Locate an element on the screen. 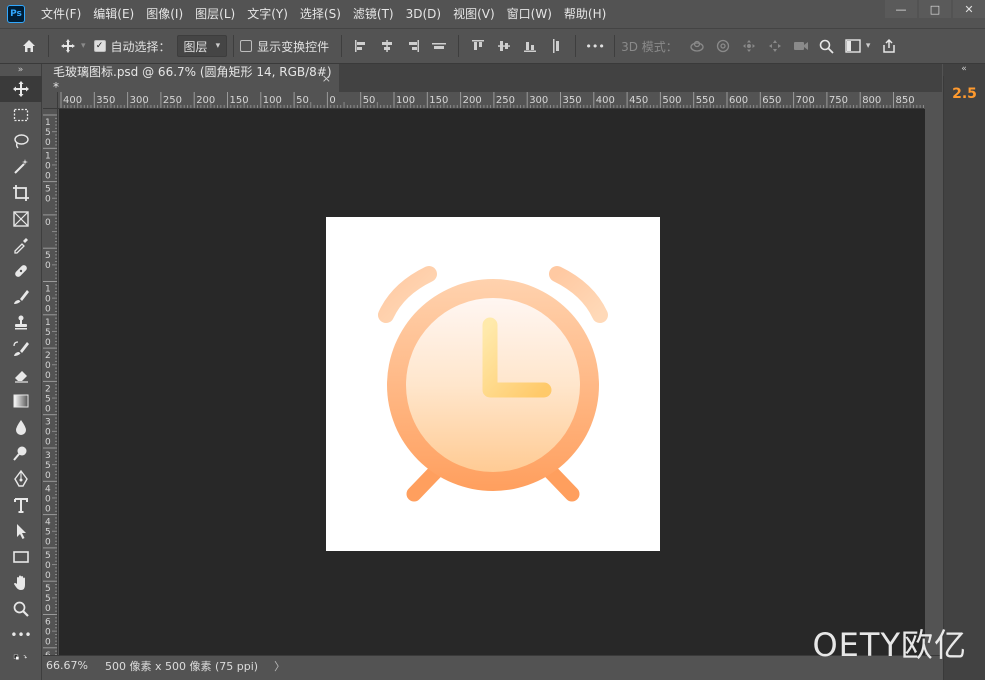 The width and height of the screenshot is (985, 680). brush-tool-icon is located at coordinates (21, 297).